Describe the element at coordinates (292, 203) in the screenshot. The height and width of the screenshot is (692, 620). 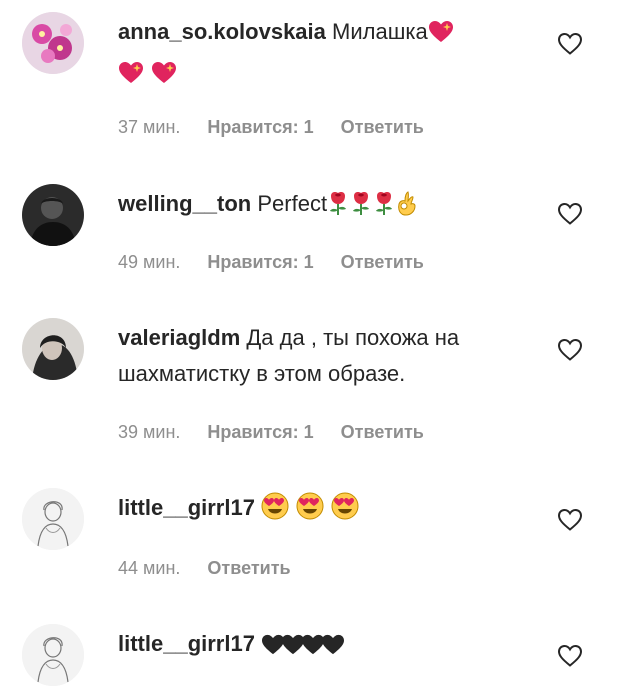
I see `comment-text: Perfect` at that location.